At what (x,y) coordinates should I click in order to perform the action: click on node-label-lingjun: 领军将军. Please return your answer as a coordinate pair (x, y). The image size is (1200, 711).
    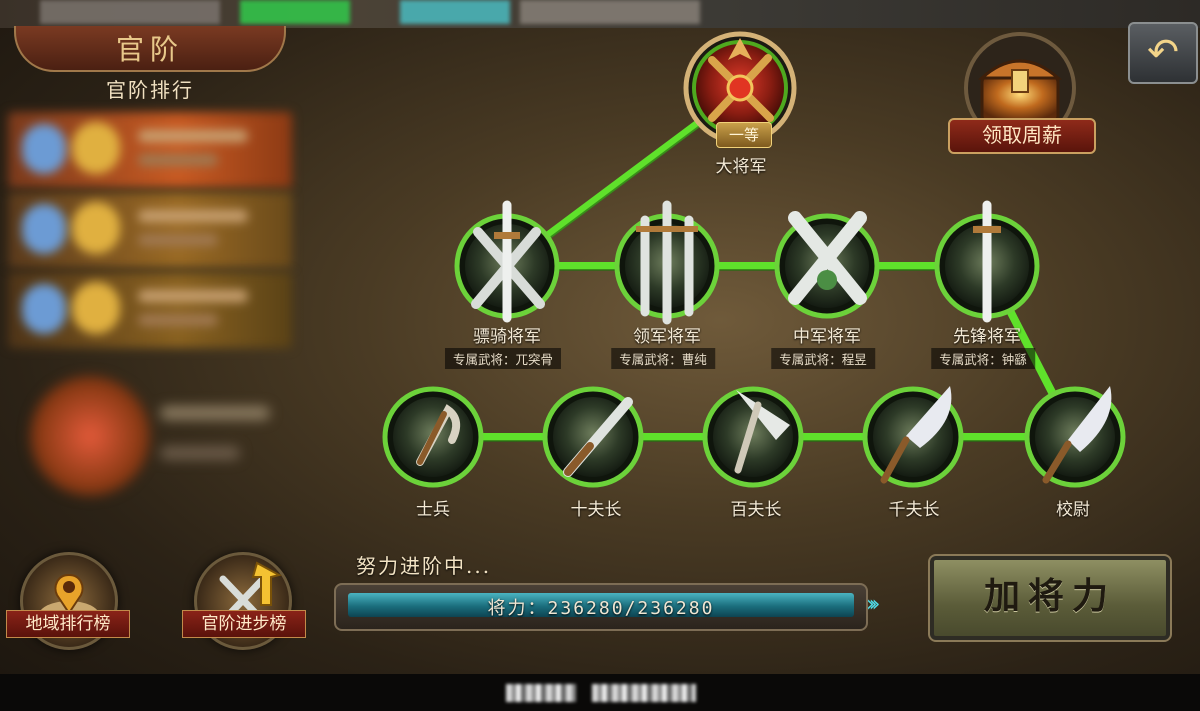
    Looking at the image, I should click on (667, 337).